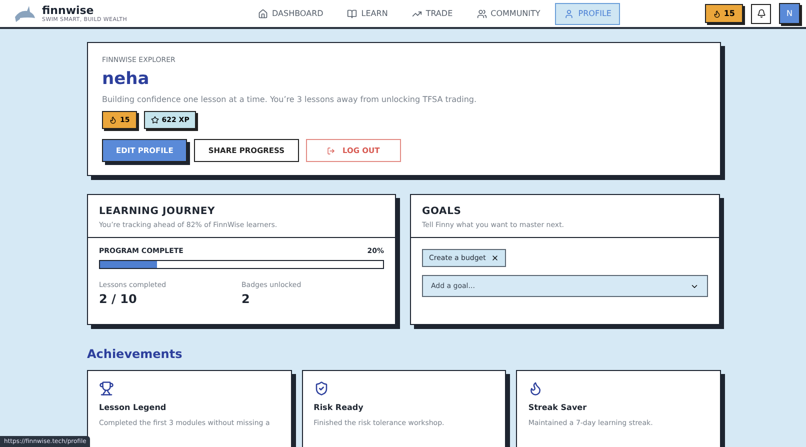  I want to click on nav-tab: LEARN, so click(367, 13).